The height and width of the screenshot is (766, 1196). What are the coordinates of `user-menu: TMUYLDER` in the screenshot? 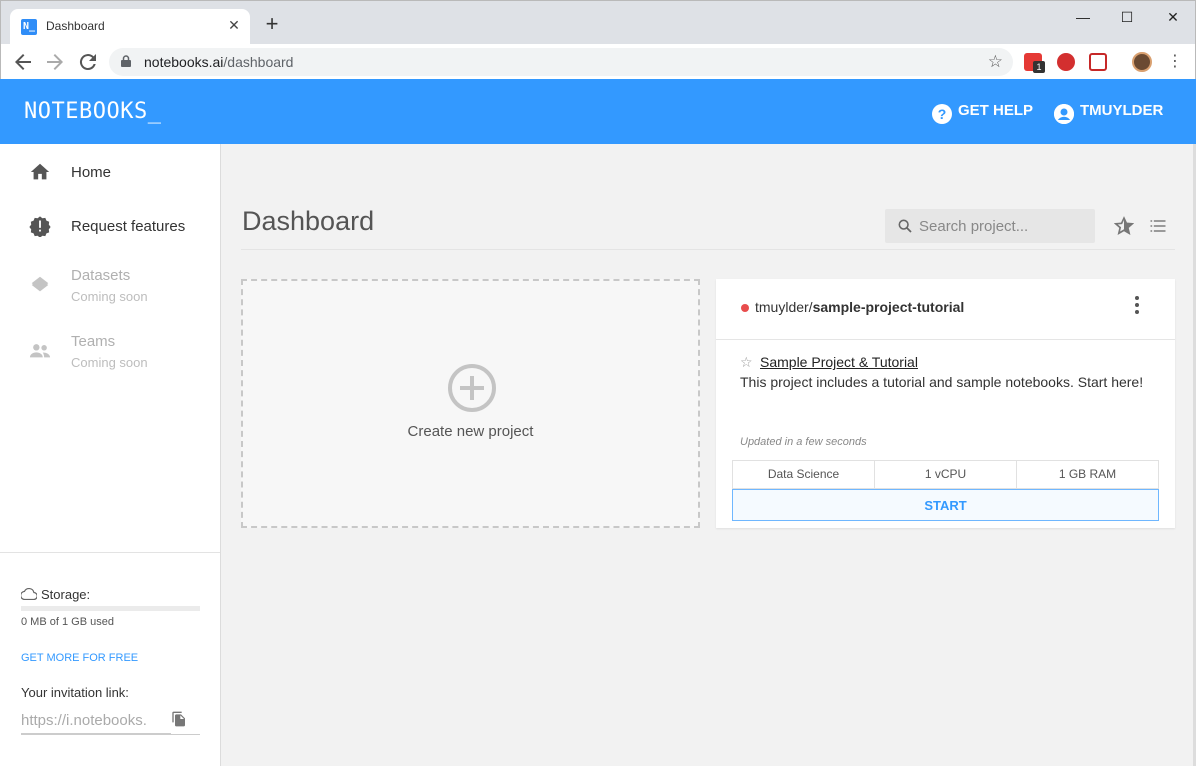 It's located at (1109, 111).